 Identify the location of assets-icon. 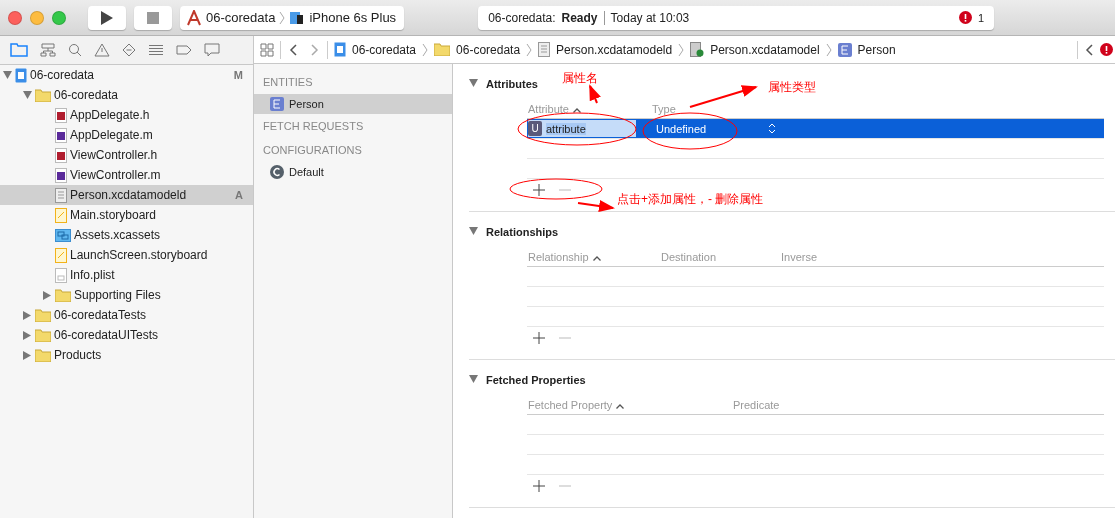
(63, 235).